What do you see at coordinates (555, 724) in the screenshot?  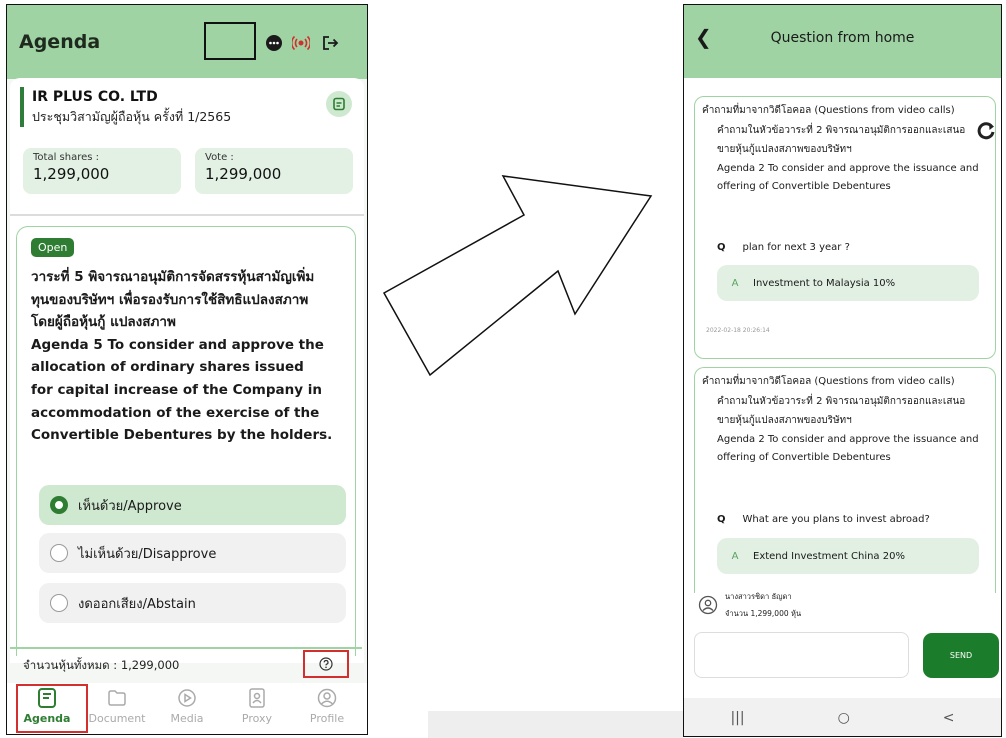 I see `background-strip` at bounding box center [555, 724].